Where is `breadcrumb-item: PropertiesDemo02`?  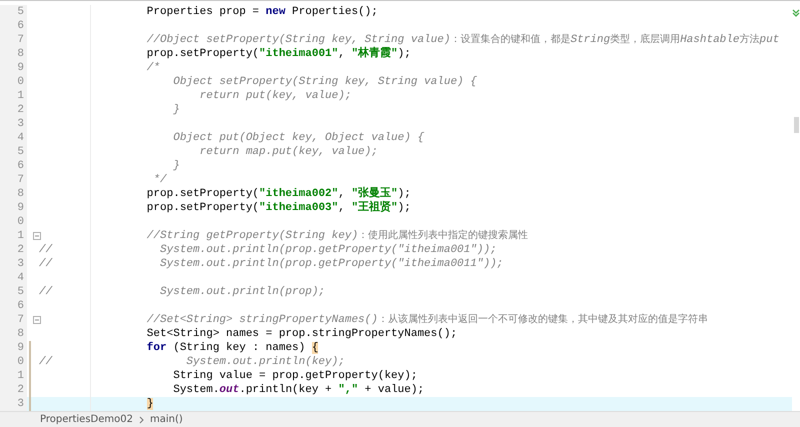
breadcrumb-item: PropertiesDemo02 is located at coordinates (86, 419).